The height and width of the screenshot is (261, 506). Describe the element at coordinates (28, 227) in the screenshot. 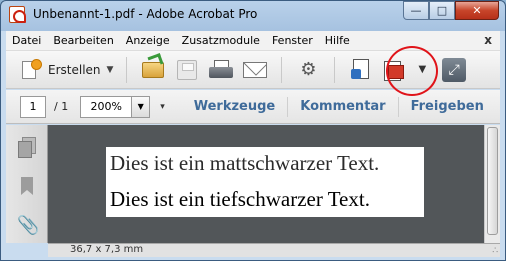

I see `paperclip-icon: 📎` at that location.